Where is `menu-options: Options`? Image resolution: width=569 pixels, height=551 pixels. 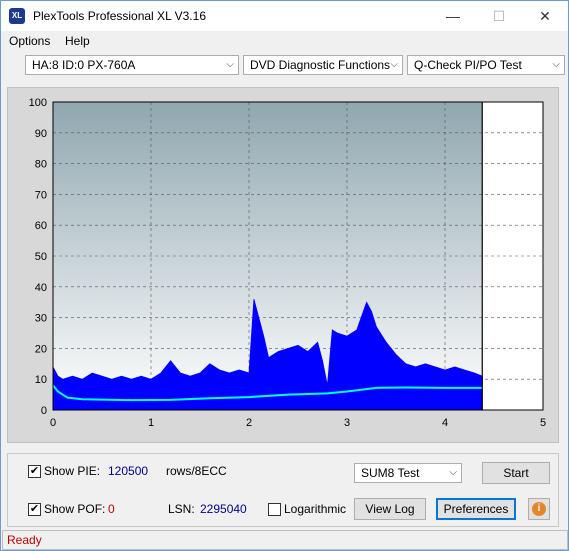 menu-options: Options is located at coordinates (29, 41).